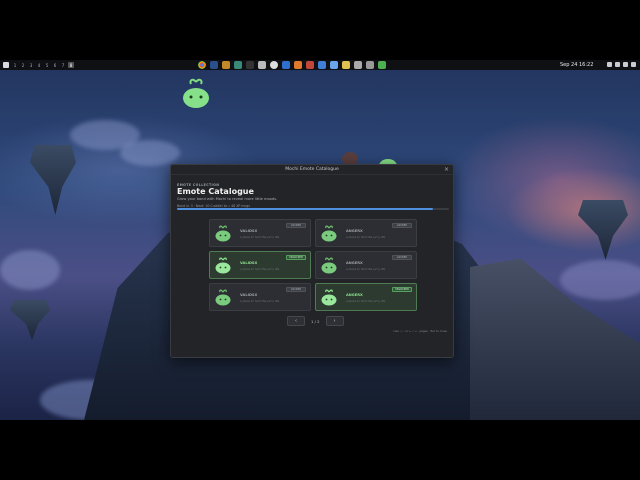 The image size is (640, 480). I want to click on pin-icon, so click(334, 65).